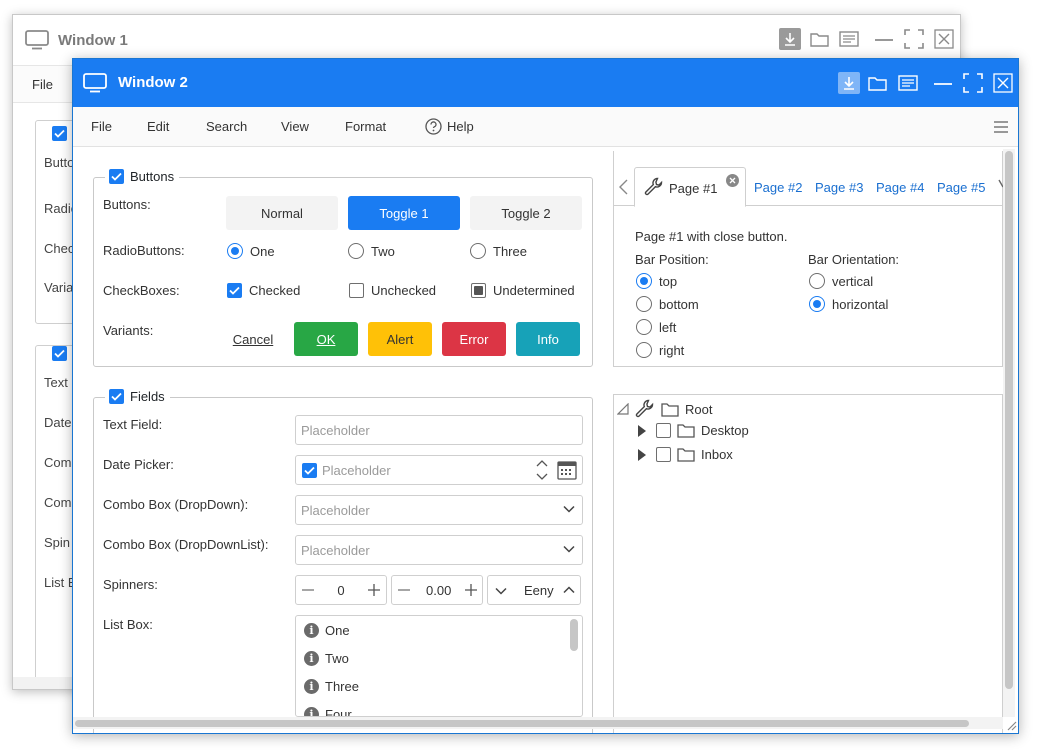 Image resolution: width=1037 pixels, height=753 pixels. What do you see at coordinates (371, 251) in the screenshot?
I see `radio-two: Two` at bounding box center [371, 251].